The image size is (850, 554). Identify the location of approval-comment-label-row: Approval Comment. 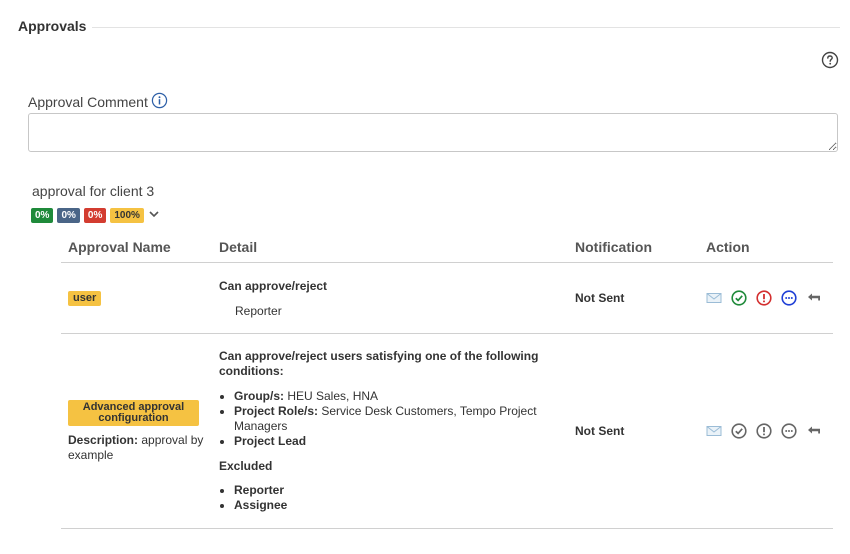
(98, 101).